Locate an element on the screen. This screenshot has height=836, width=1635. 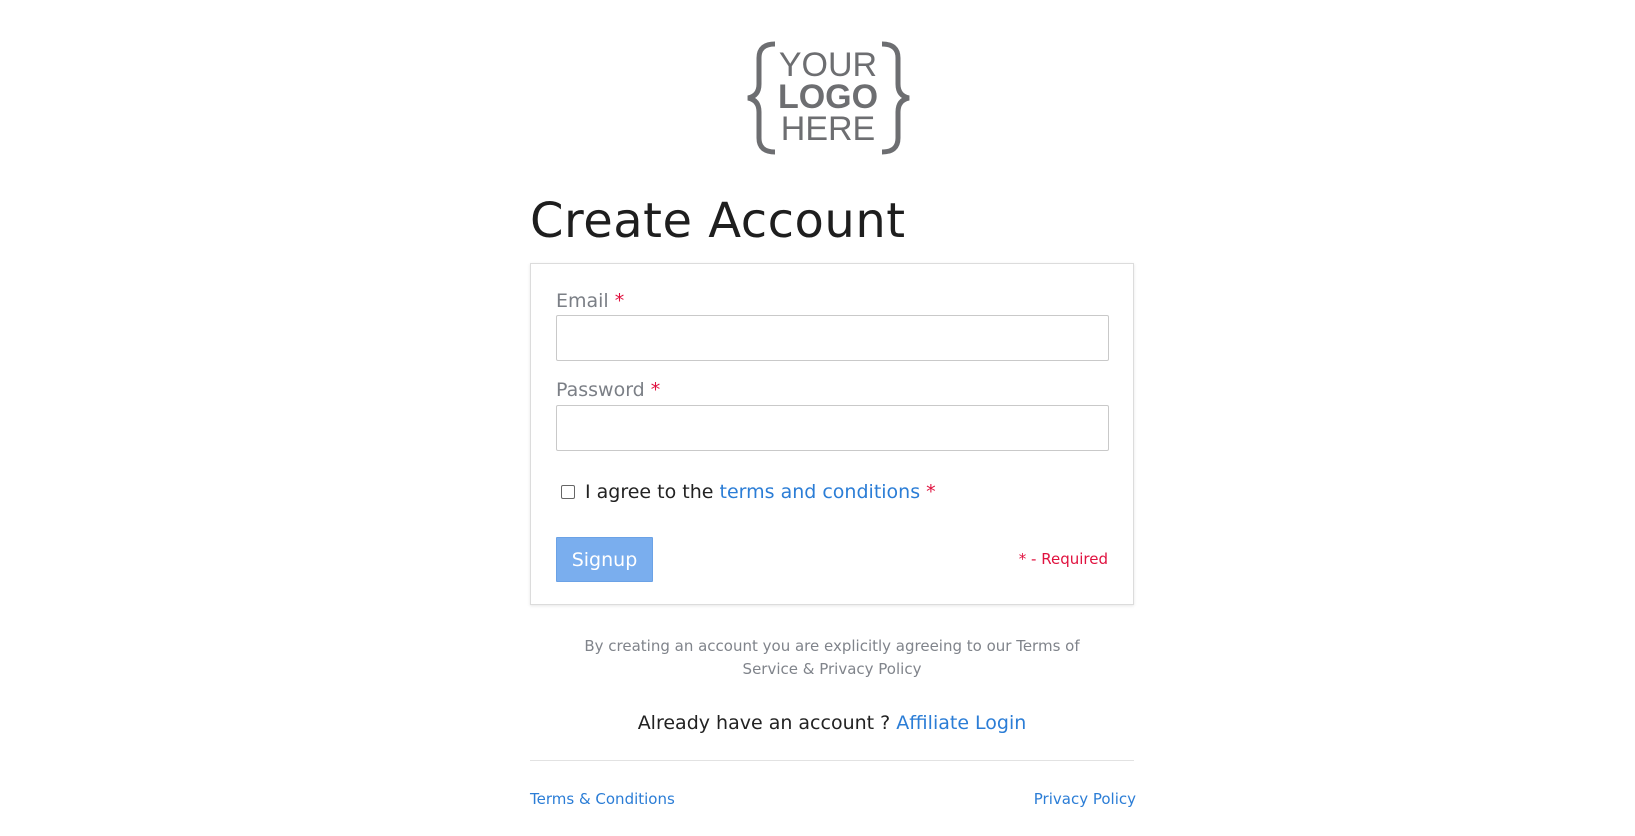
affiliate-login-link: Affiliate Login is located at coordinates (961, 723).